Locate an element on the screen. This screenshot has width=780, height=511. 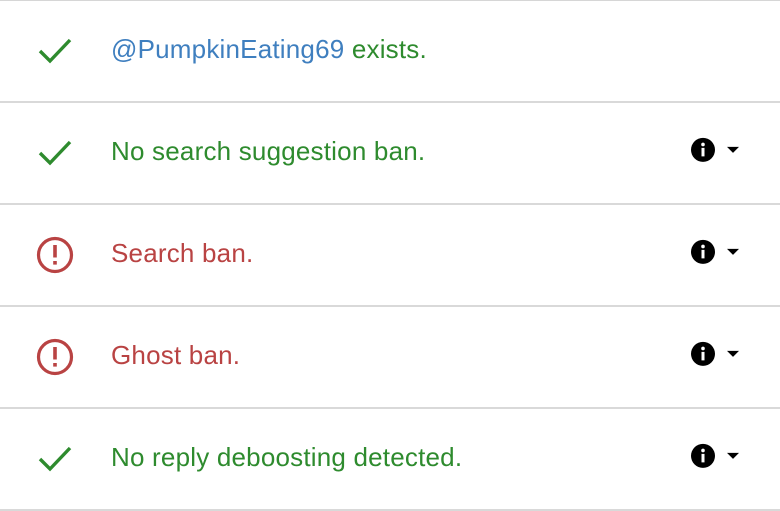
result-text: Ghost ban. is located at coordinates (176, 354).